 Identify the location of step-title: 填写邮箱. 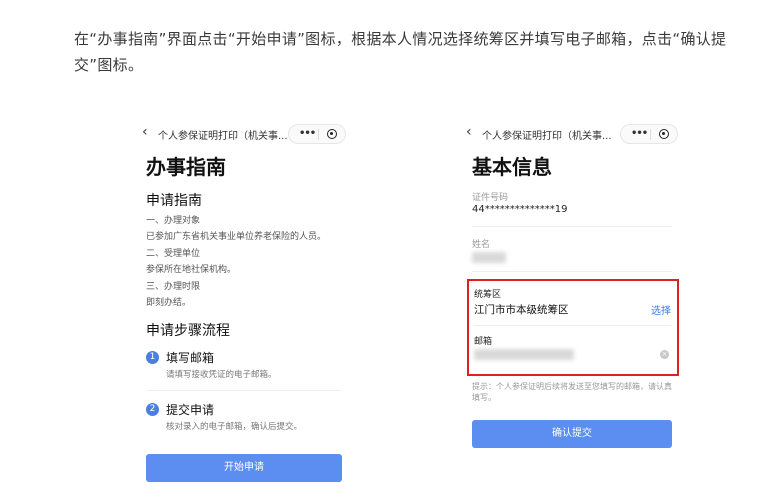
(190, 358).